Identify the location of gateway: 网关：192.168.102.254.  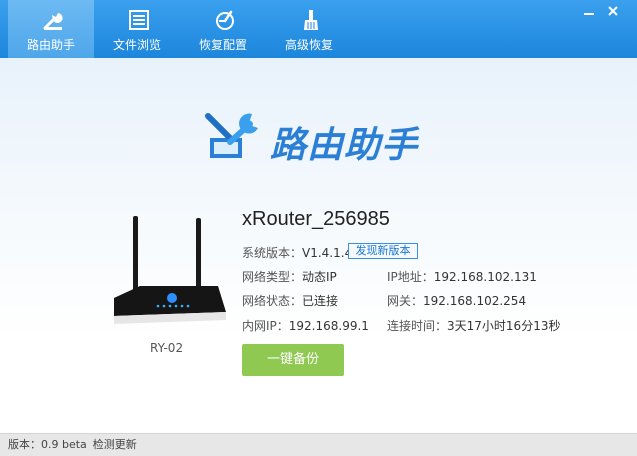
(456, 300).